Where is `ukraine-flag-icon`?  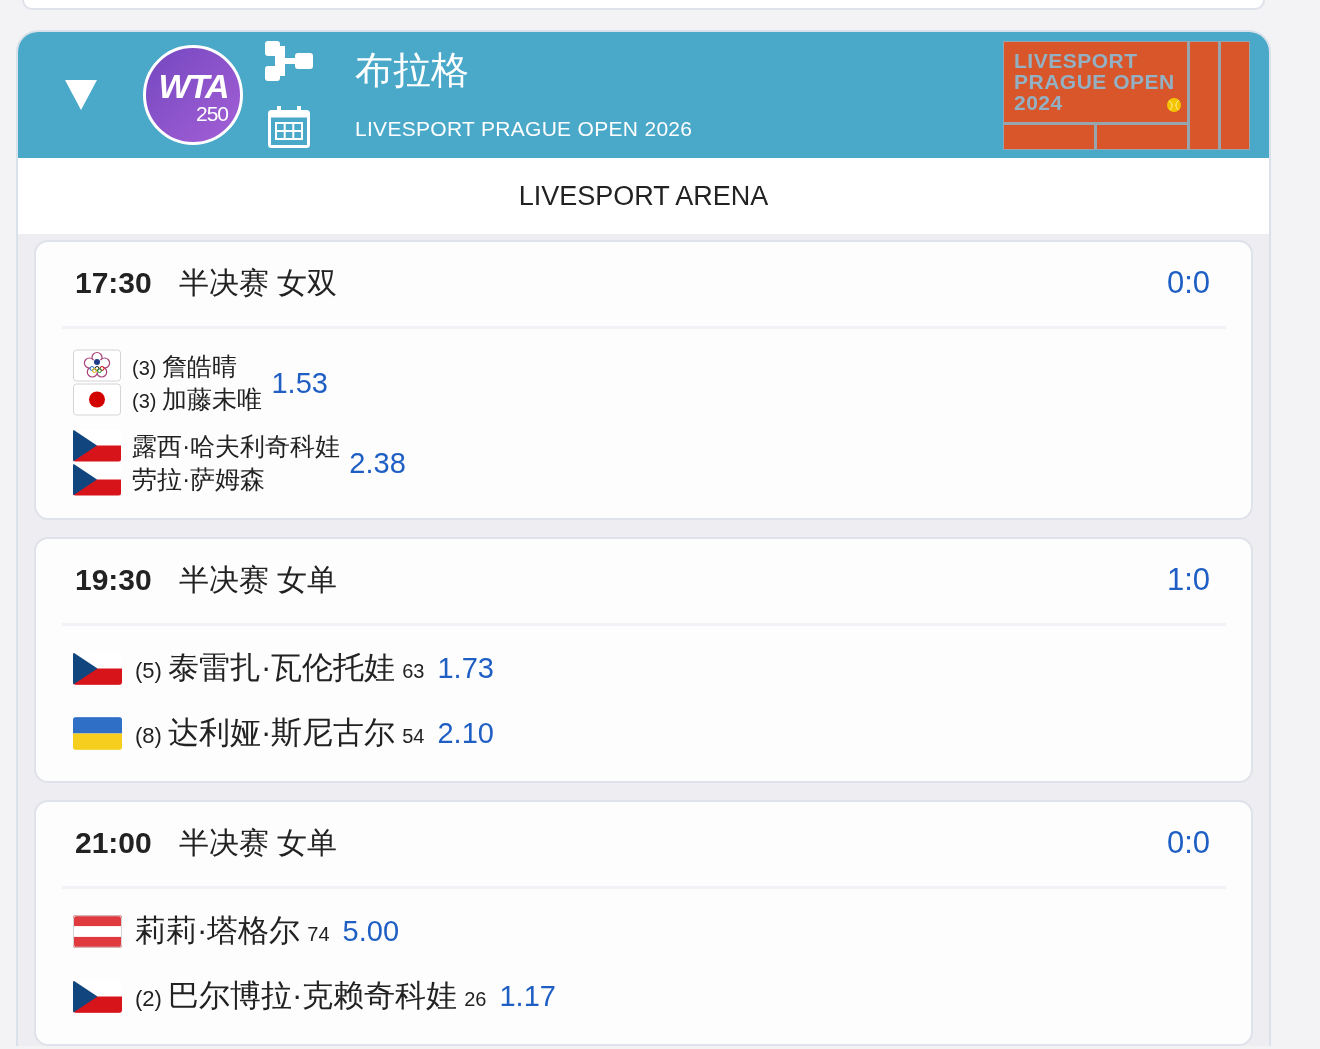 ukraine-flag-icon is located at coordinates (97, 733).